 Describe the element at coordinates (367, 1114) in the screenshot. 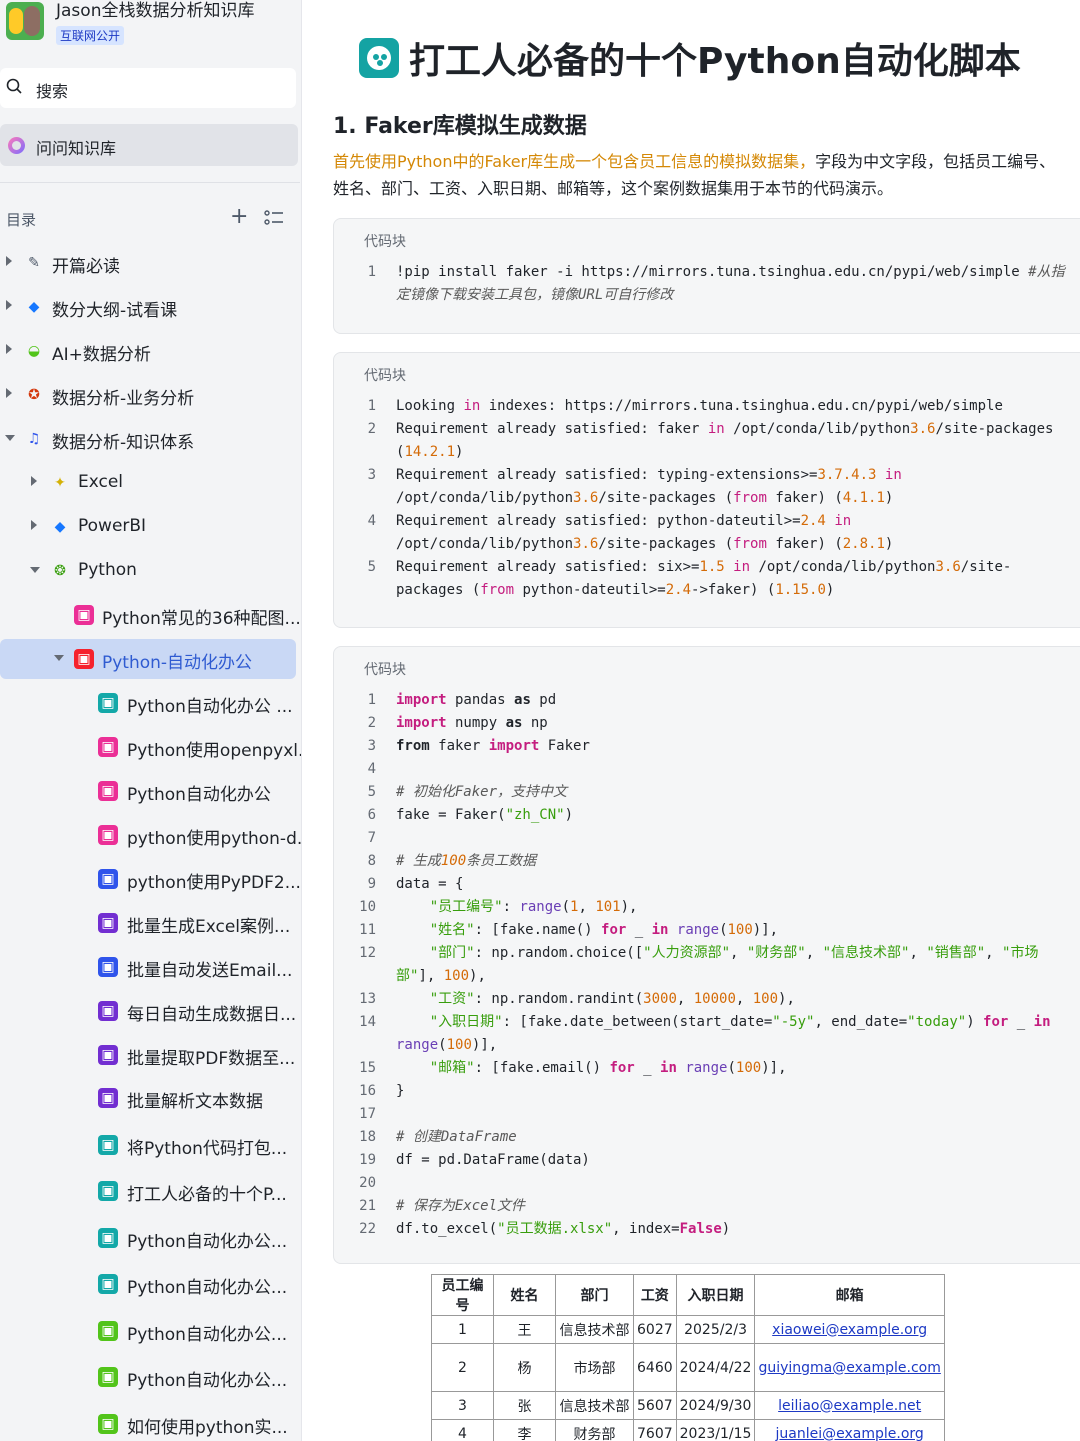

I see `line-number: 17` at that location.